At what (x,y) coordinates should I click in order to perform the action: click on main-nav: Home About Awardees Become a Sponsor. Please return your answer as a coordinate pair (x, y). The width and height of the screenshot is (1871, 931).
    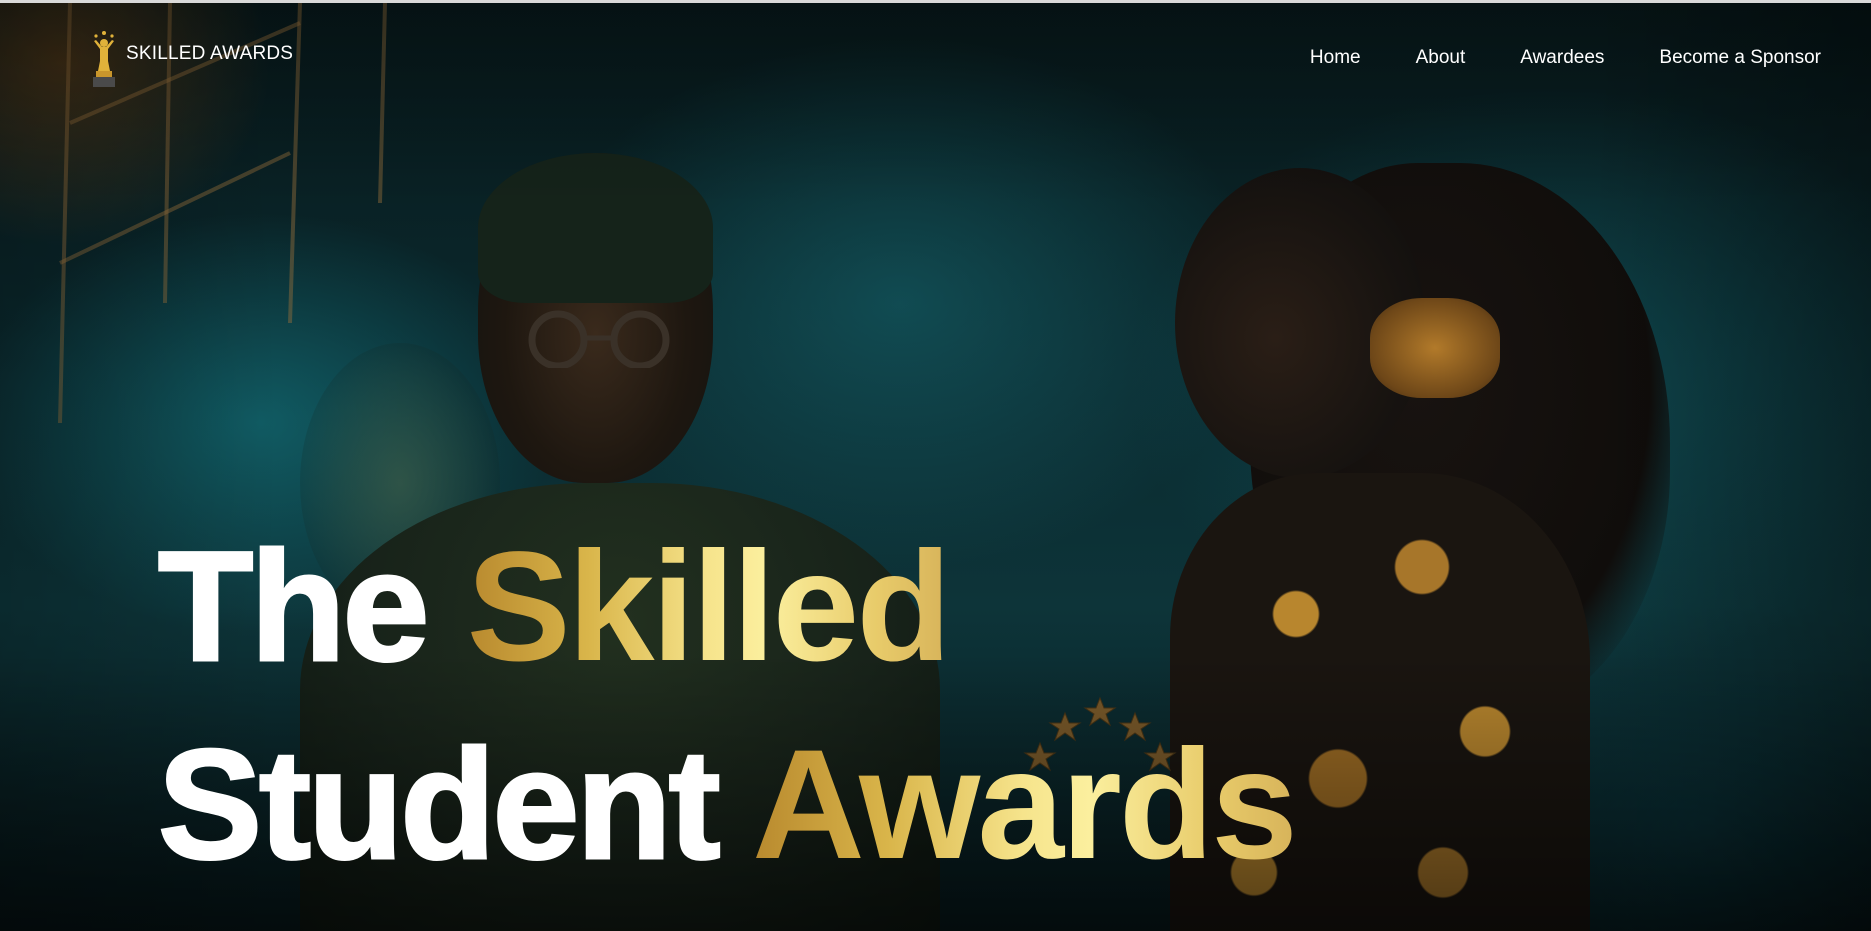
    Looking at the image, I should click on (1538, 58).